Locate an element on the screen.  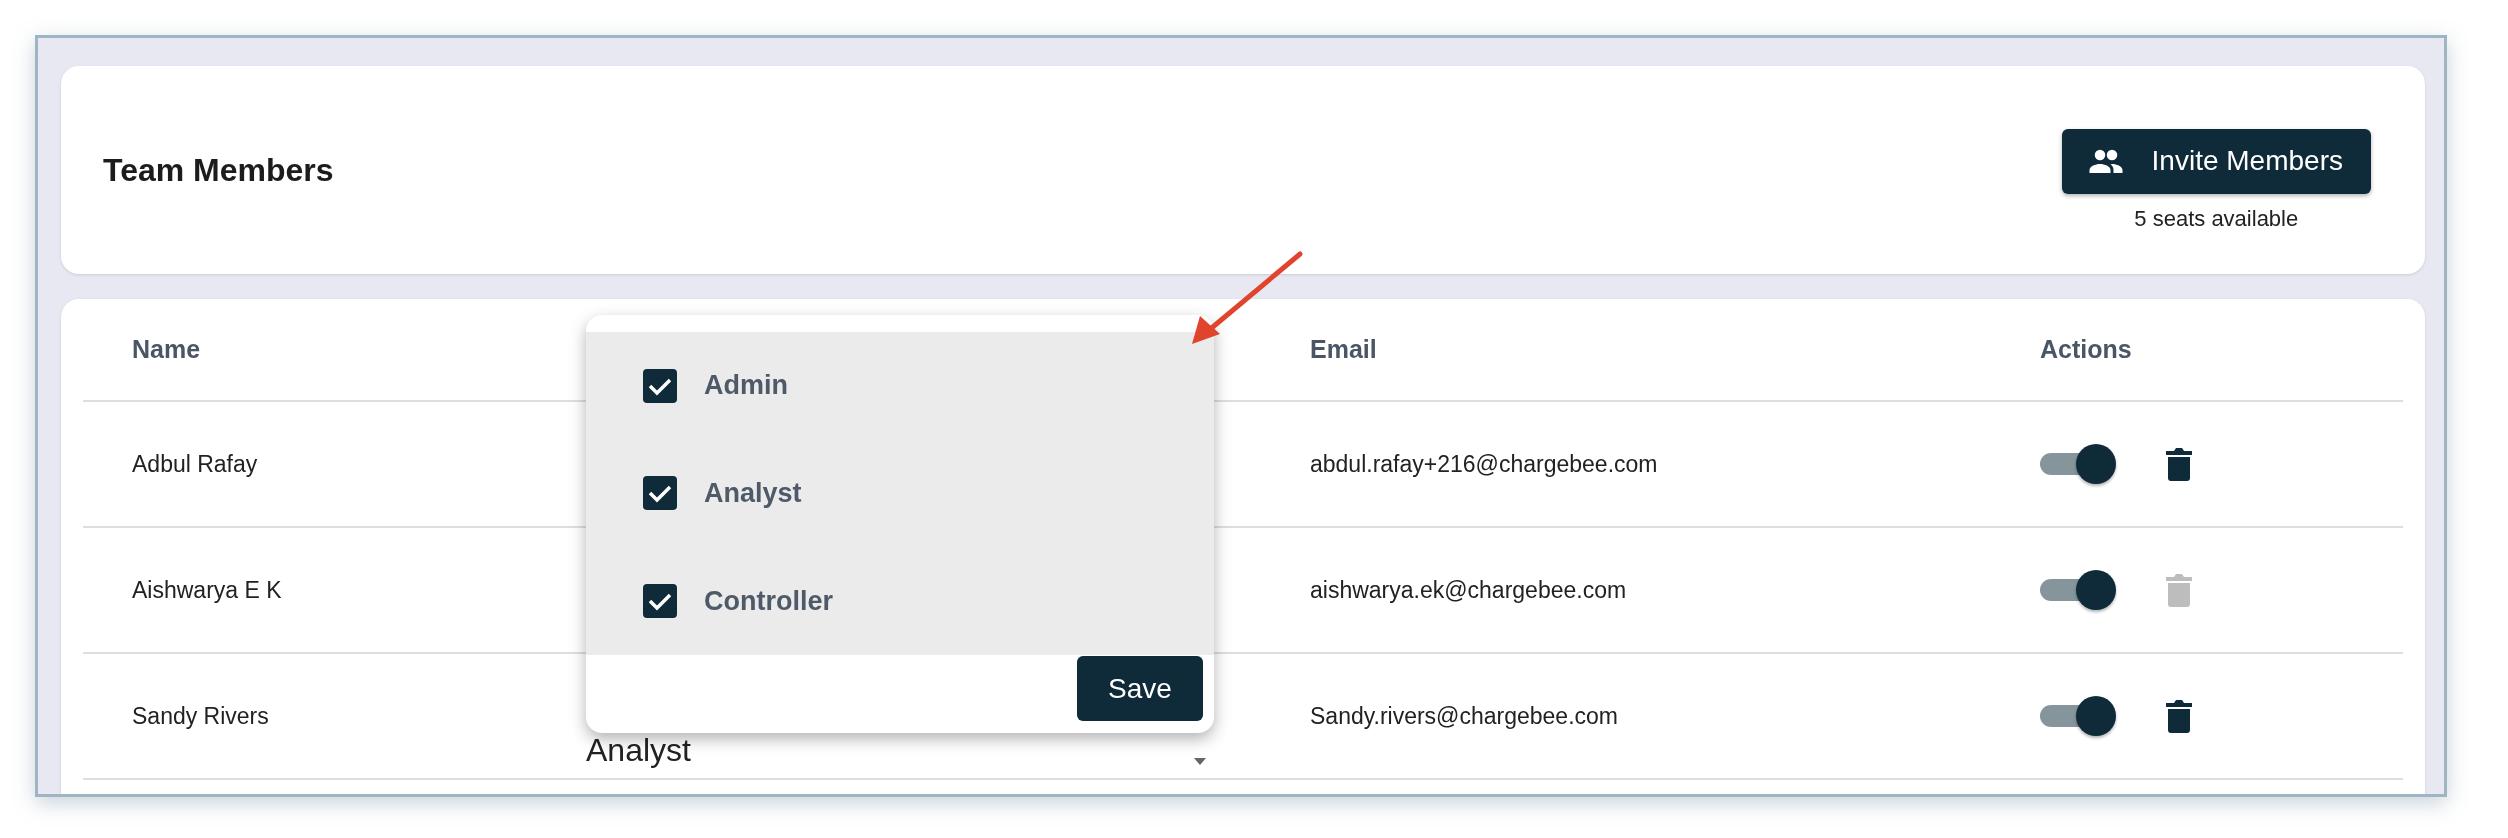
column-header: Email is located at coordinates (1343, 349).